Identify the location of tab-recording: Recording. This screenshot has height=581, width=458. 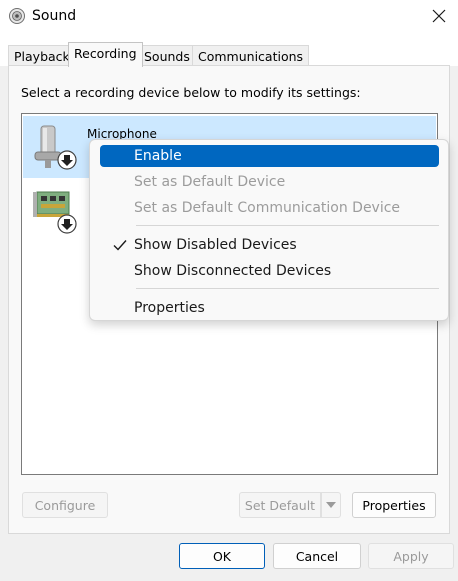
(105, 54).